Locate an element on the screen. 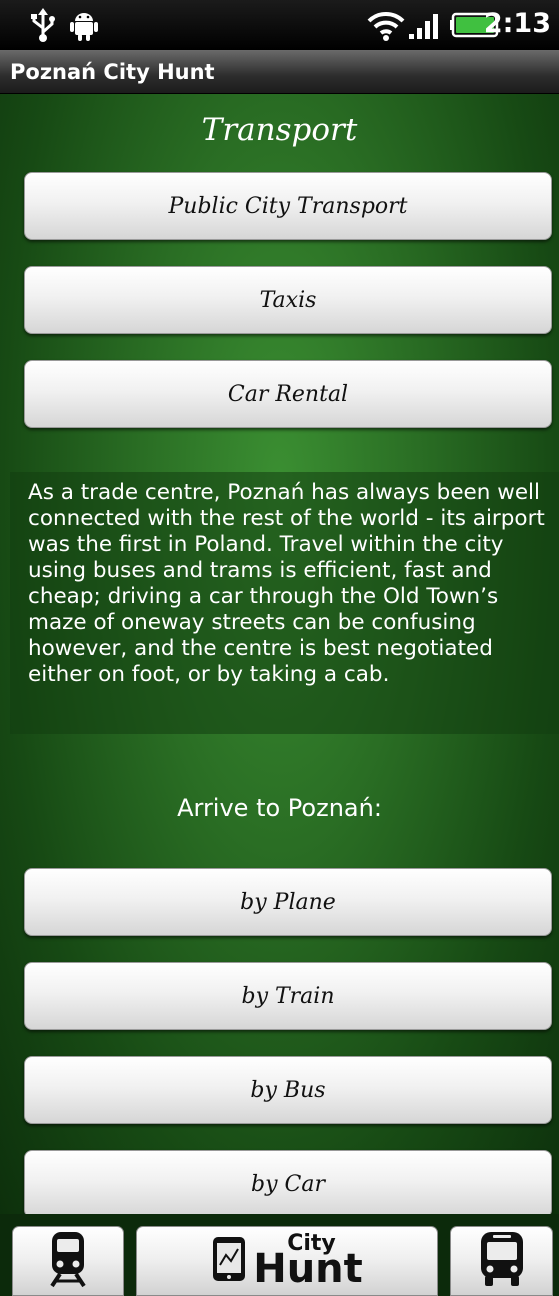  logo-hunt-text: Hunt is located at coordinates (308, 1269).